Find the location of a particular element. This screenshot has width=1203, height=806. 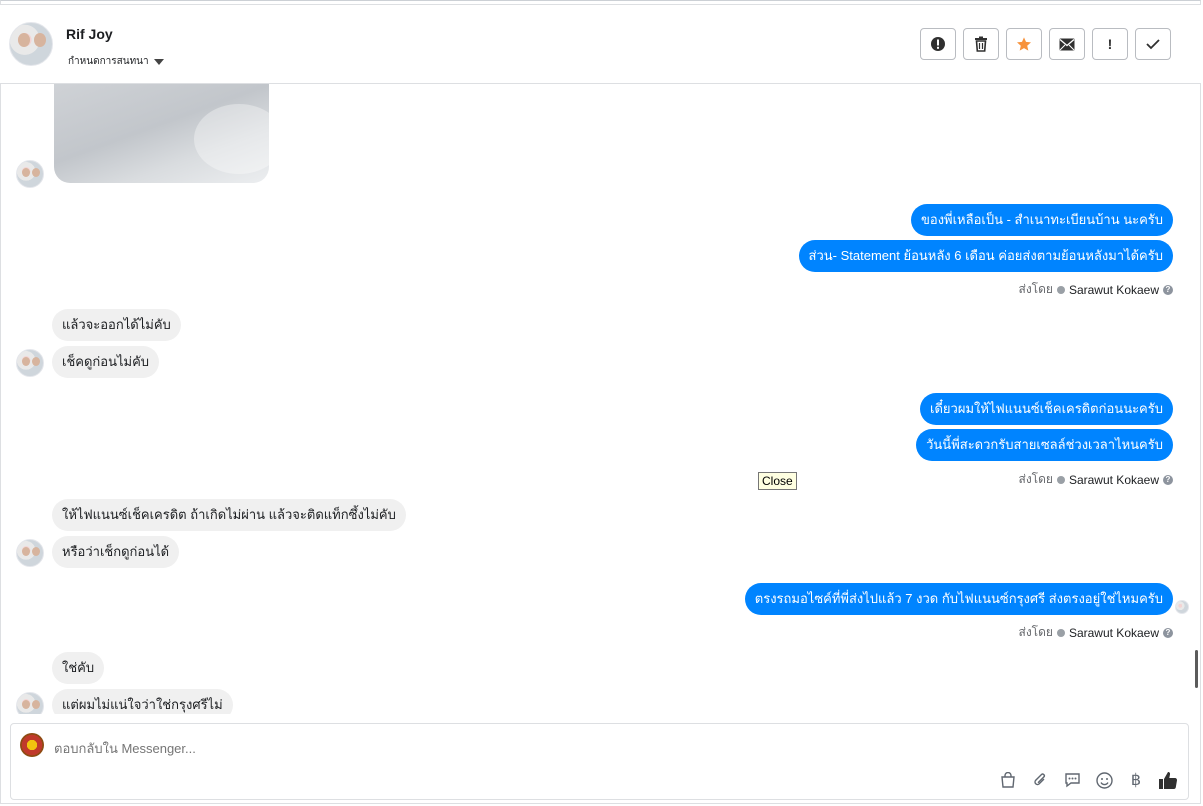

message-list-scrollbar is located at coordinates (1196, 669).